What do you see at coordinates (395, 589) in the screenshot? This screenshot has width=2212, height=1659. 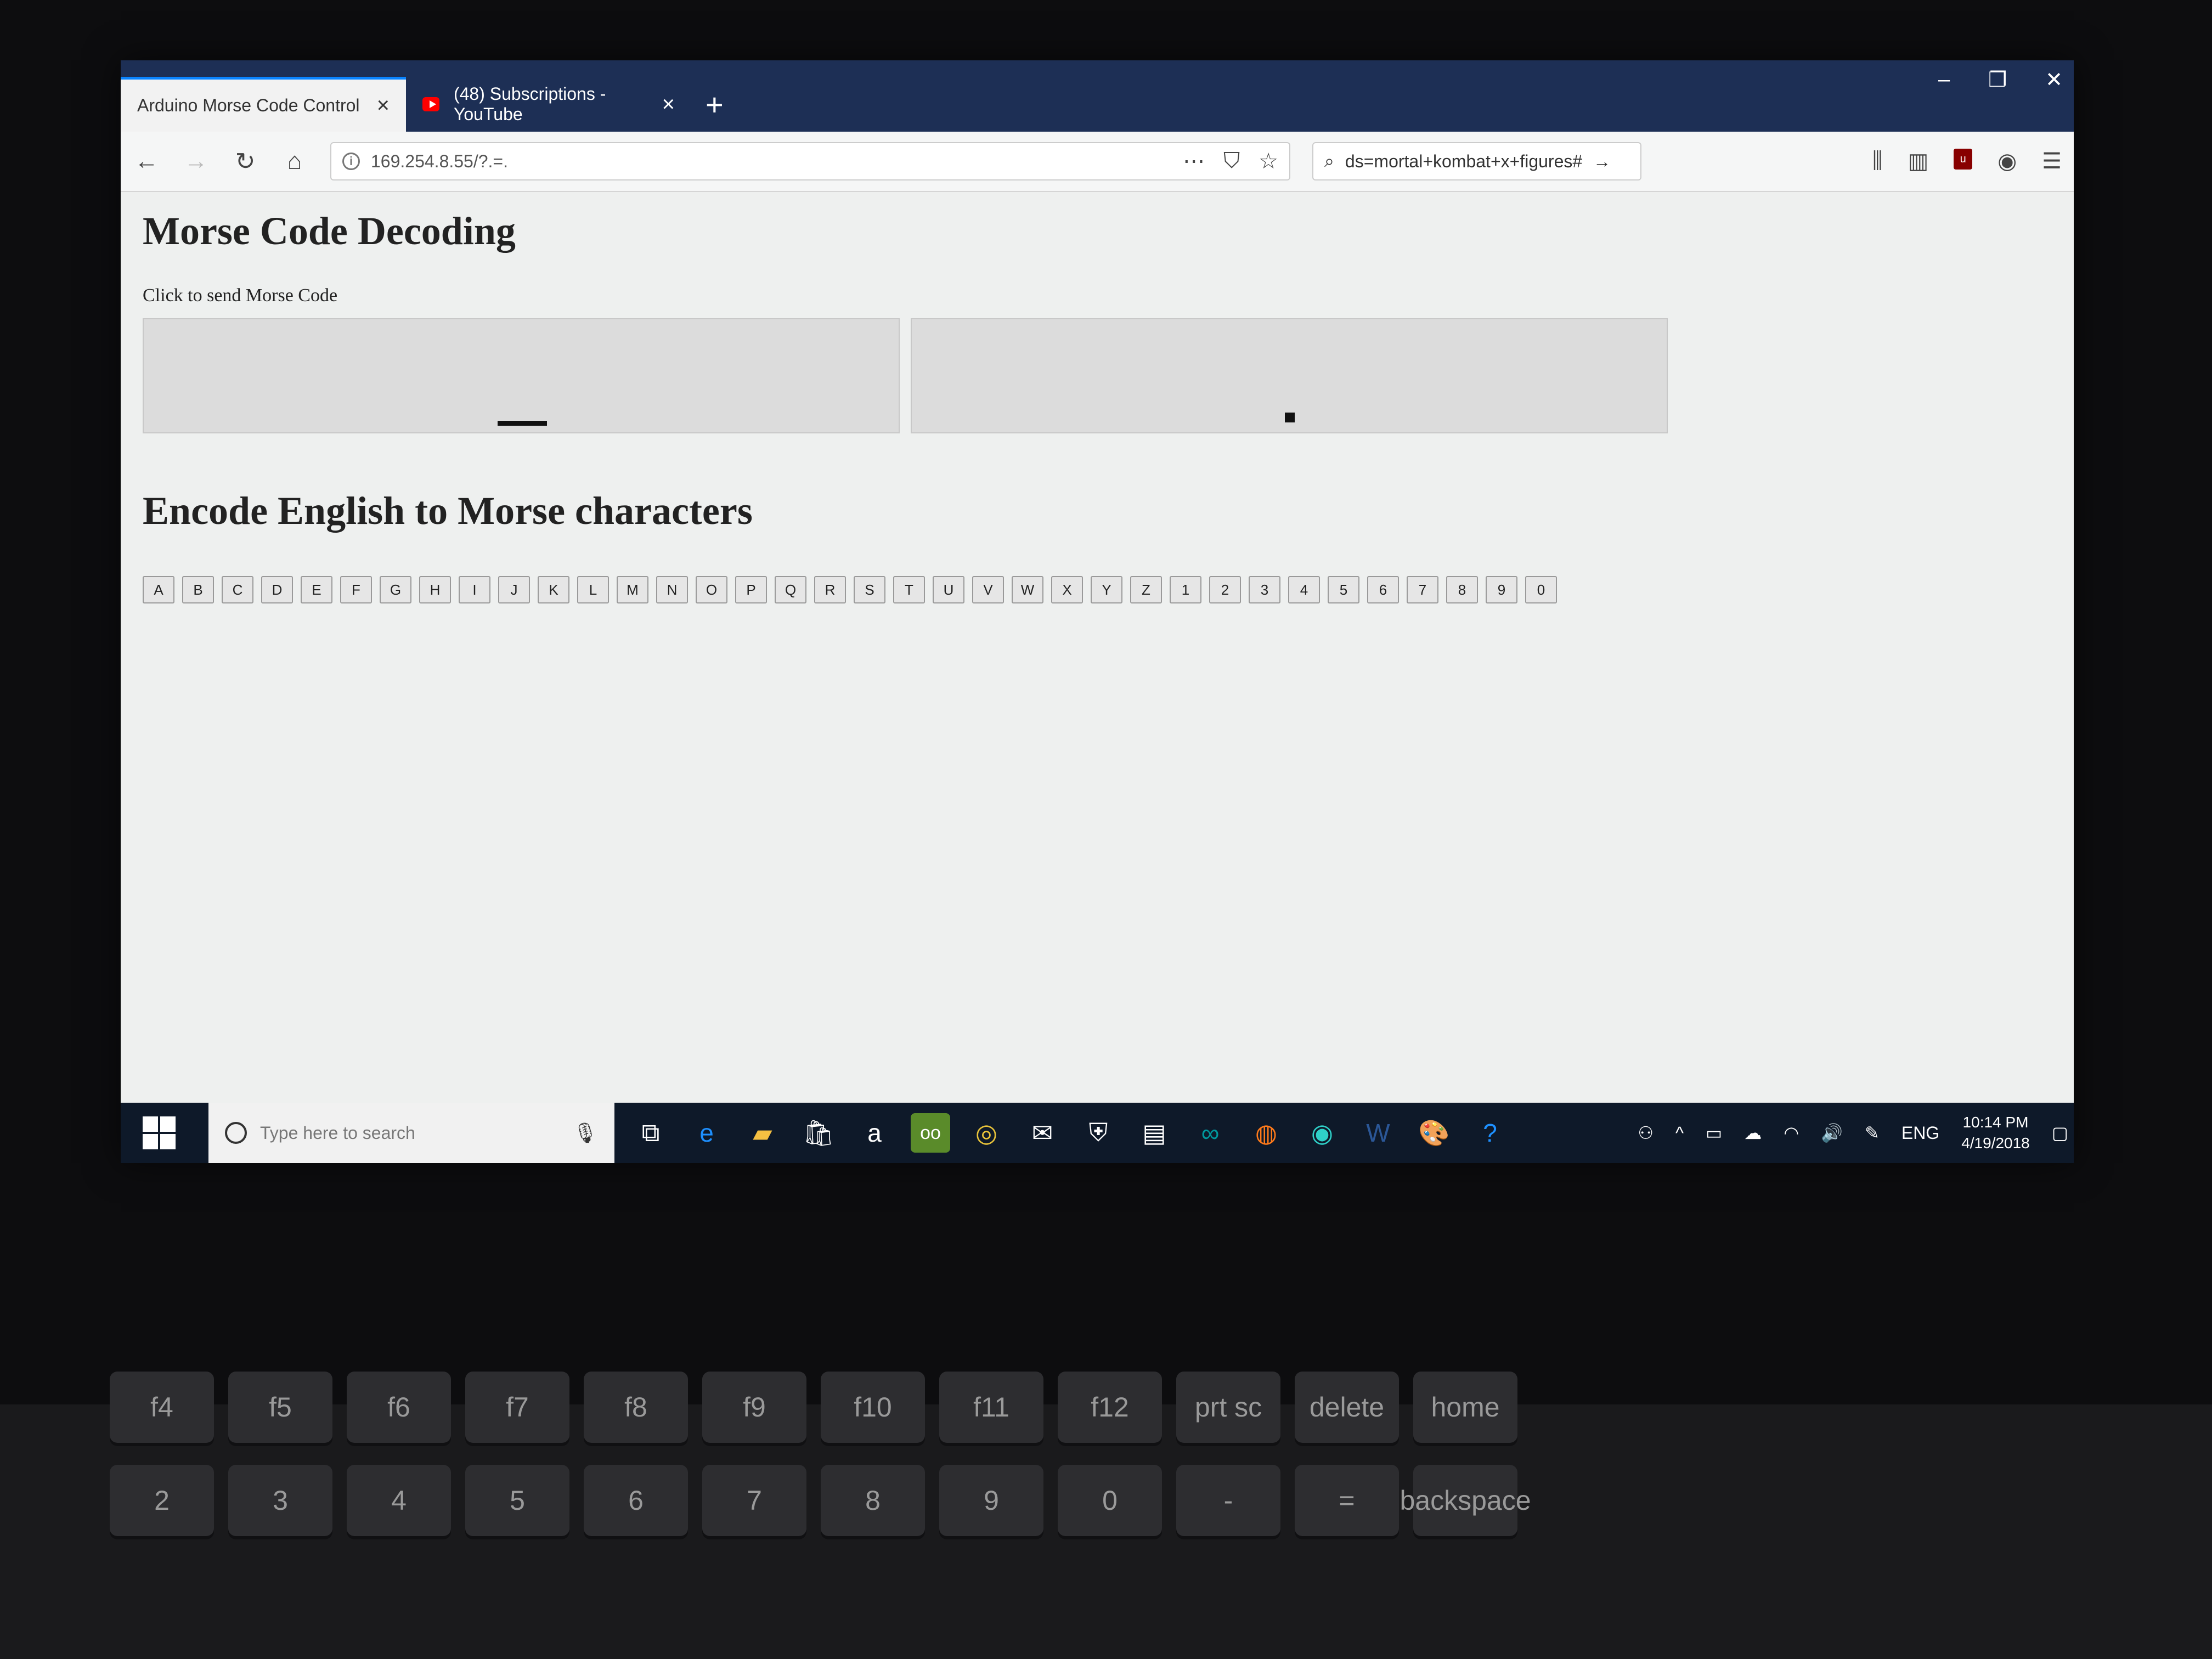 I see `char-button: G` at bounding box center [395, 589].